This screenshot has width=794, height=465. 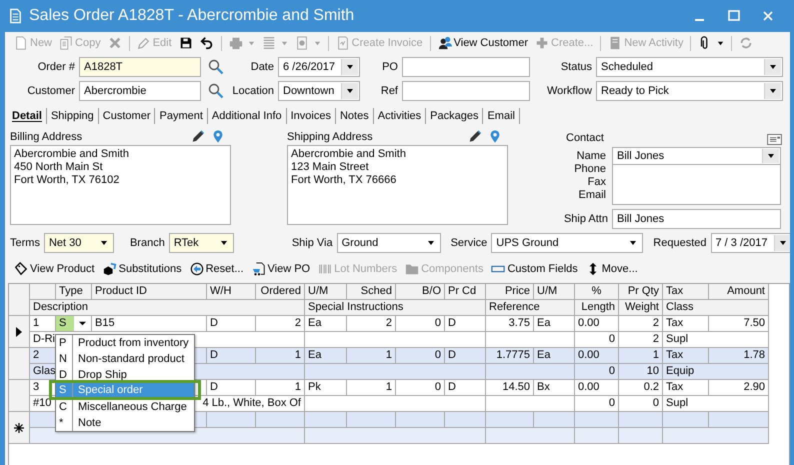 What do you see at coordinates (79, 243) in the screenshot?
I see `terms-dropdown: Net 30` at bounding box center [79, 243].